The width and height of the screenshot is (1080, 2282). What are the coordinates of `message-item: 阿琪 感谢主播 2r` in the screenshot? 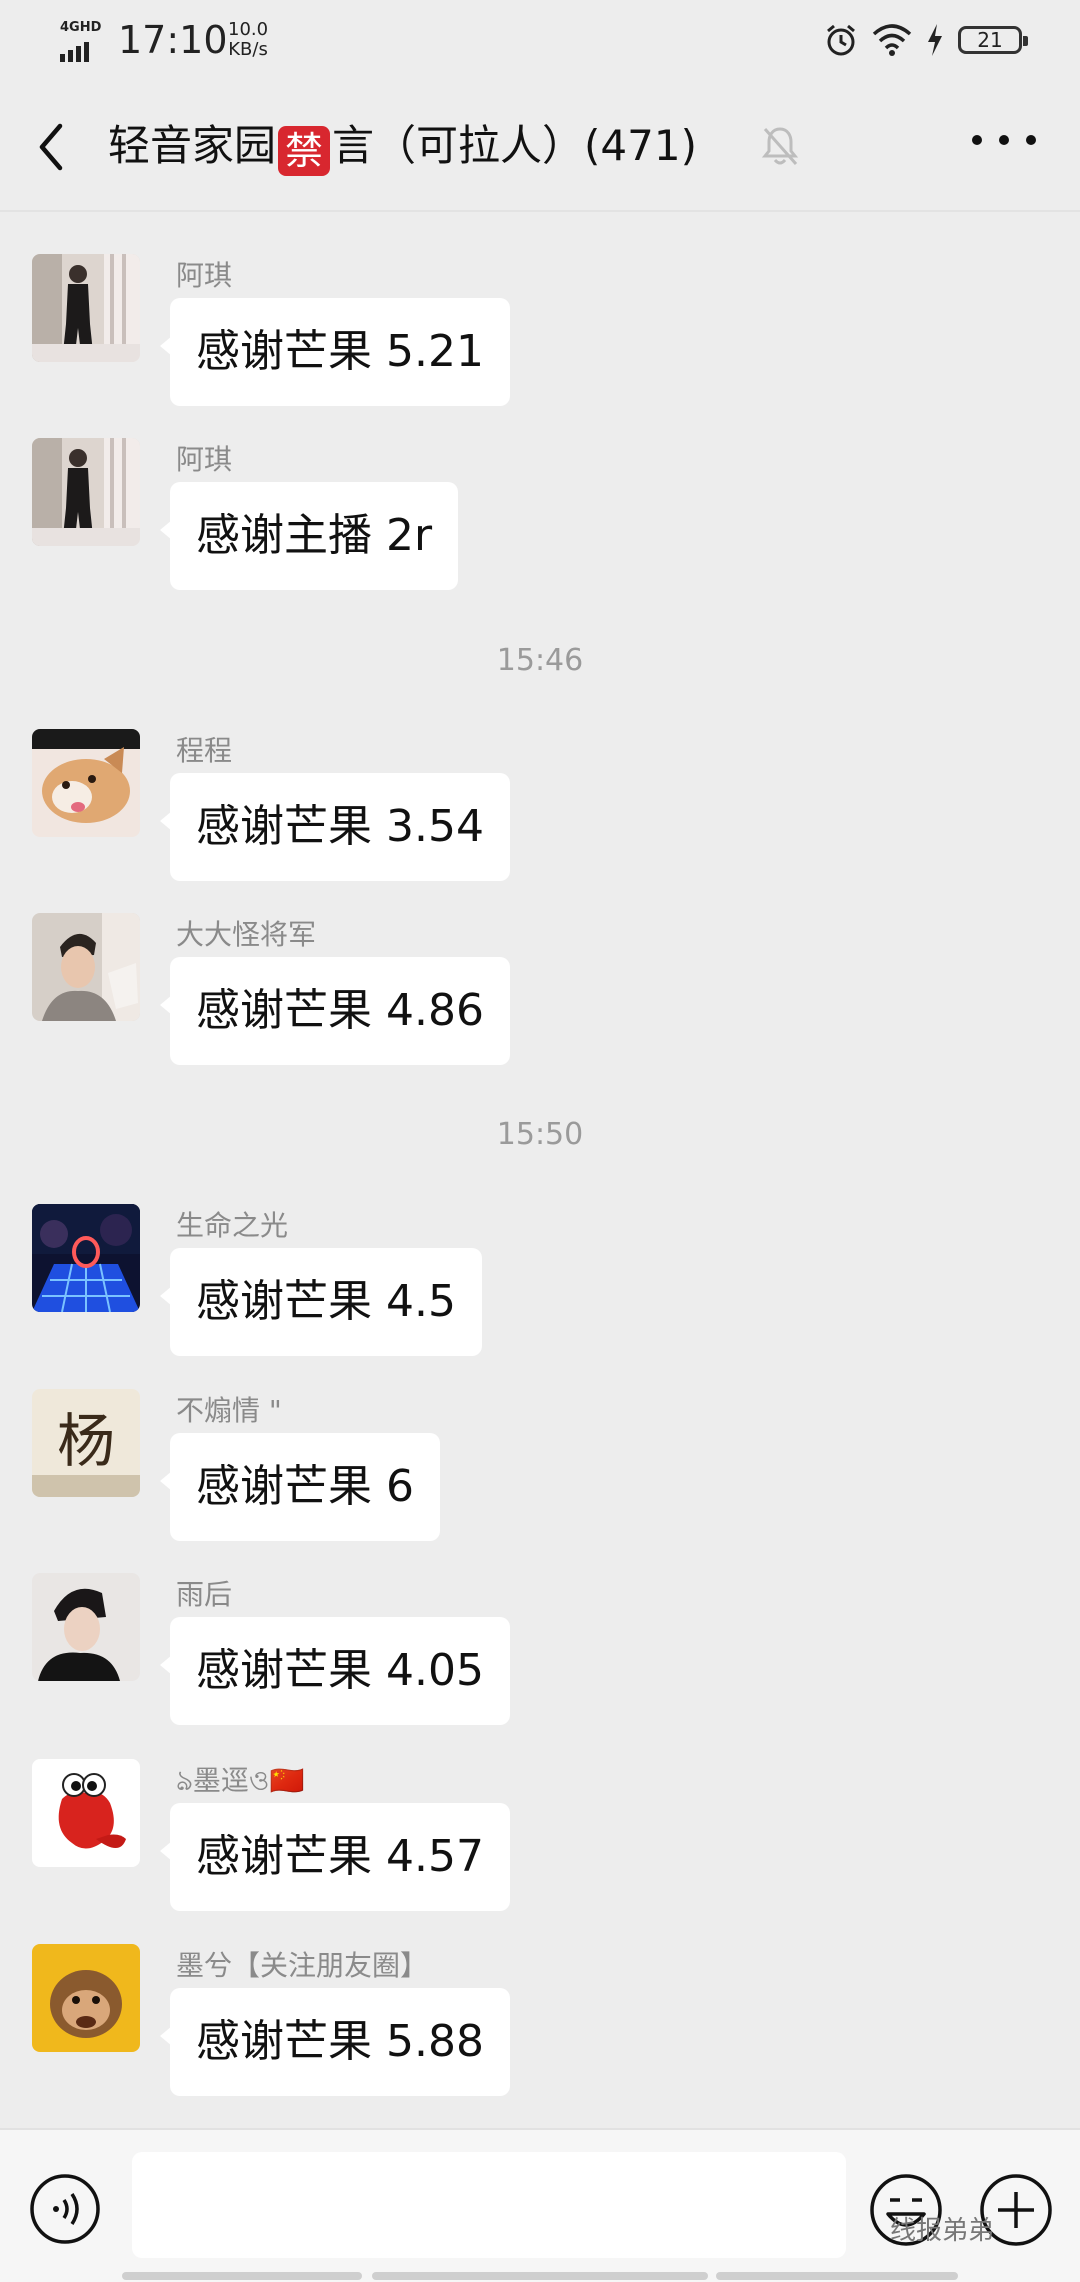 It's located at (540, 522).